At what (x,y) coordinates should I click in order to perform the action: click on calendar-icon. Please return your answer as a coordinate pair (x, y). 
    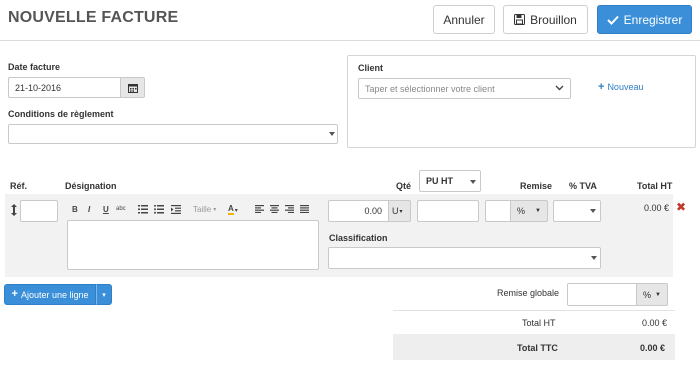
    Looking at the image, I should click on (132, 88).